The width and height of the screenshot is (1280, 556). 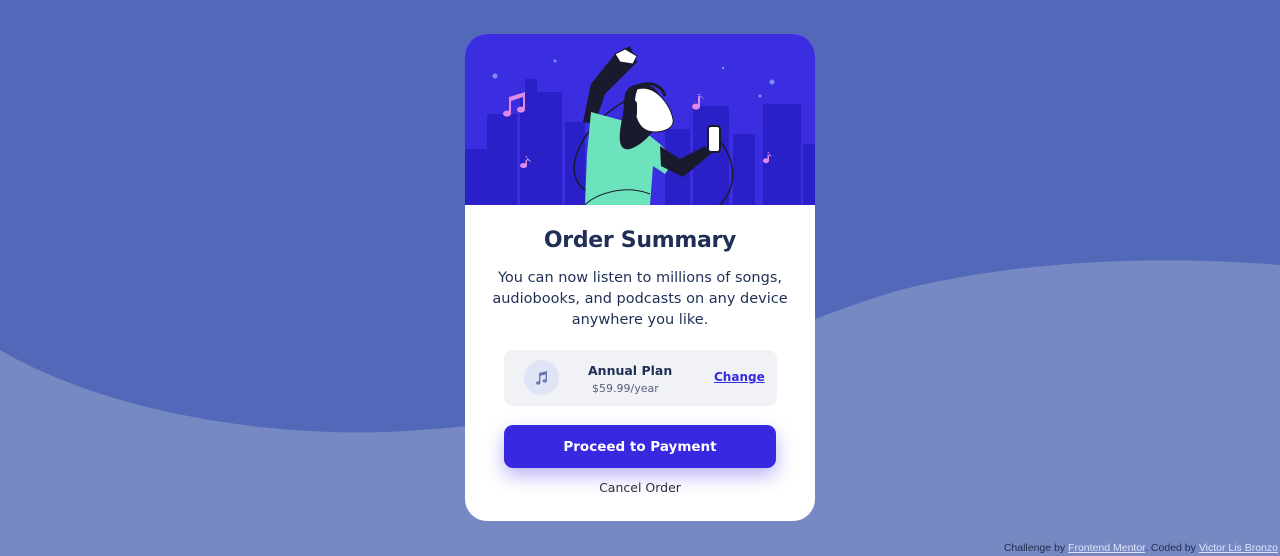 I want to click on plan-summary: Annual Plan $59.99/year Change, so click(x=640, y=378).